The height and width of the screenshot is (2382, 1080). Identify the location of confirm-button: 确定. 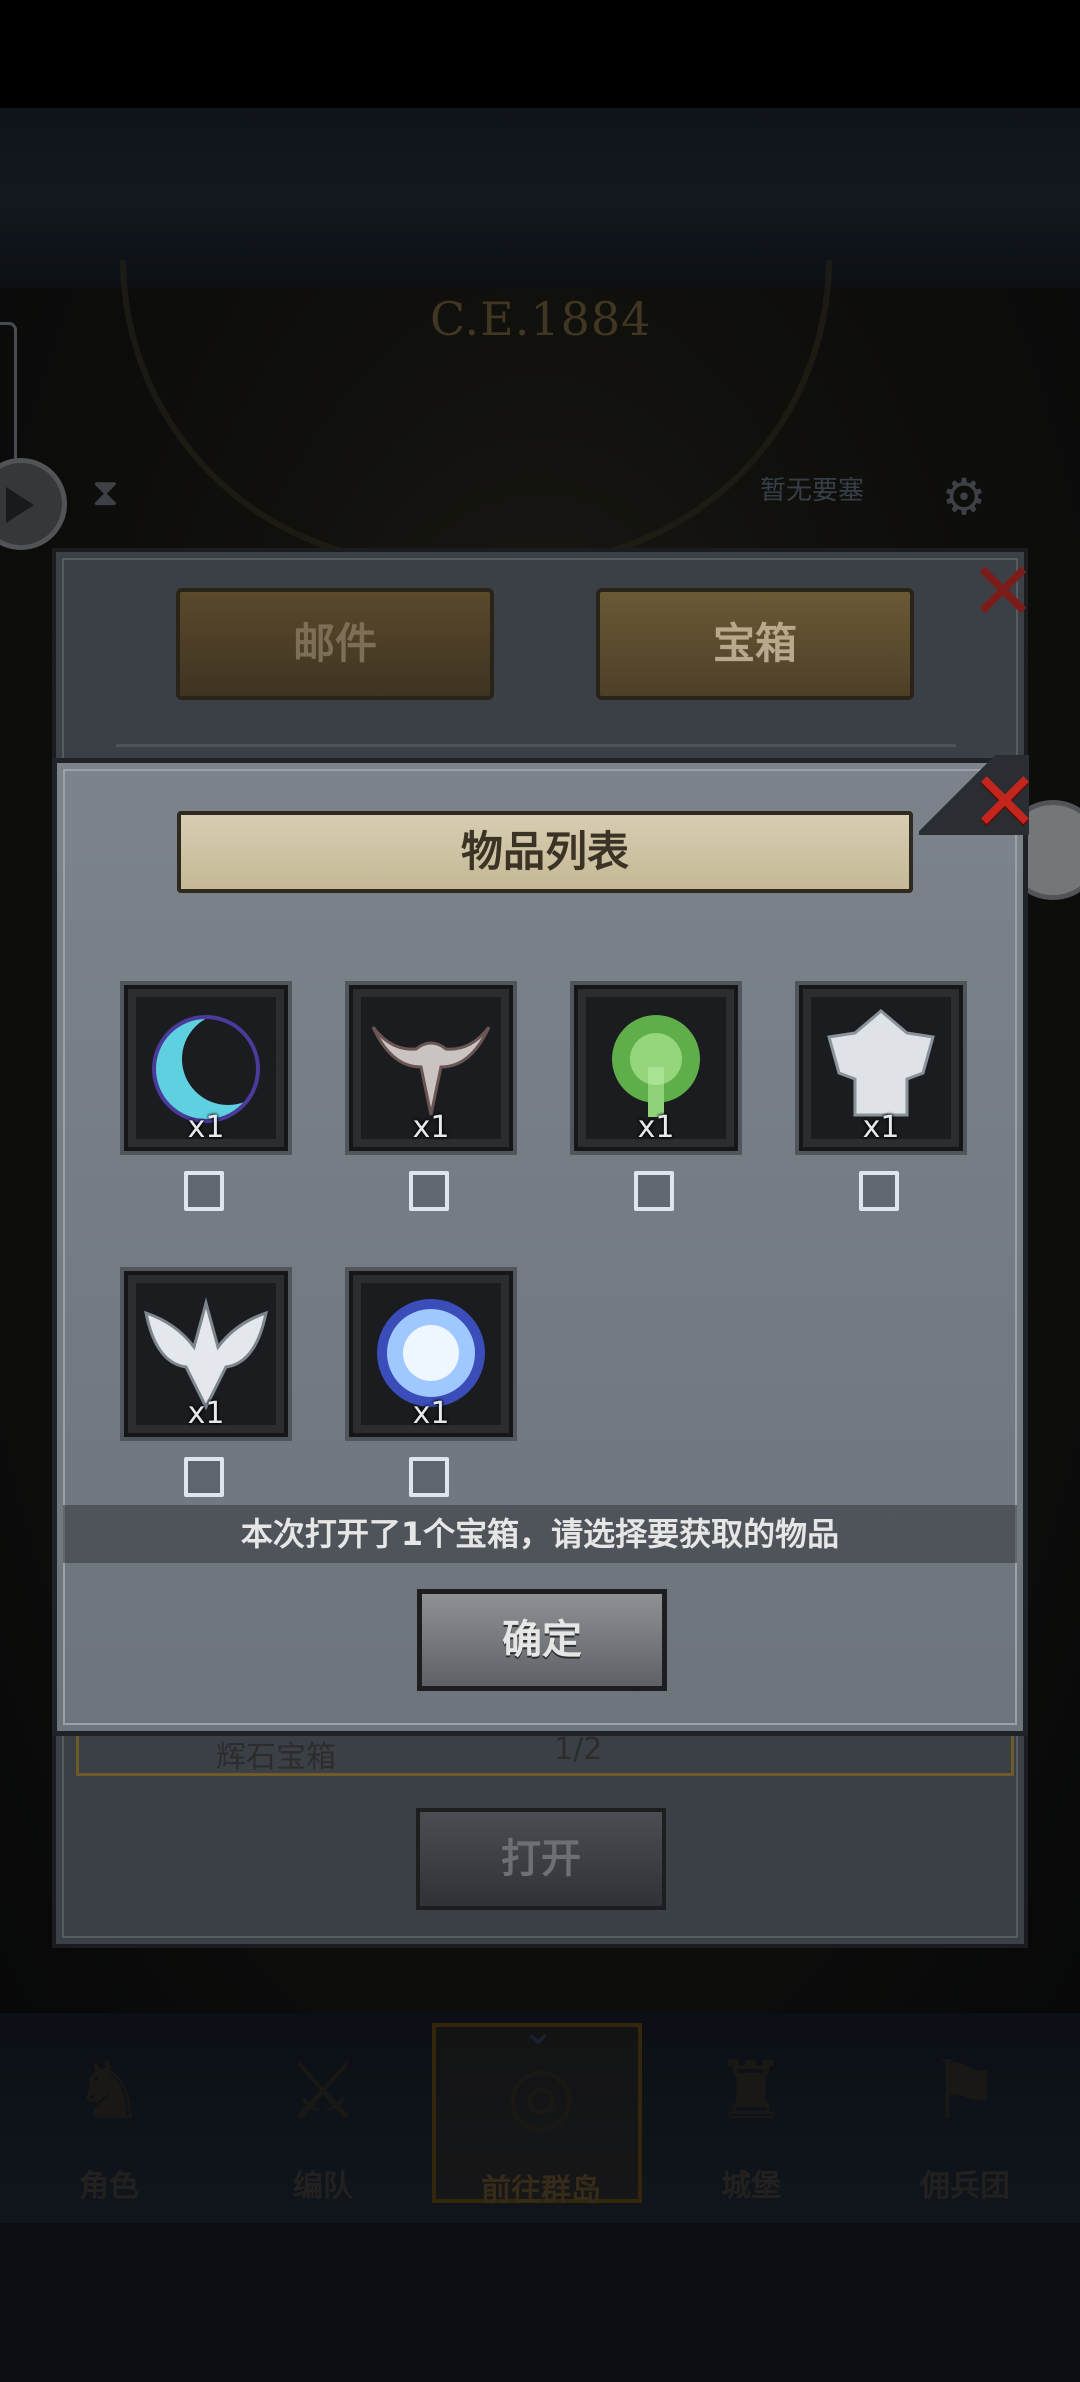
(542, 1640).